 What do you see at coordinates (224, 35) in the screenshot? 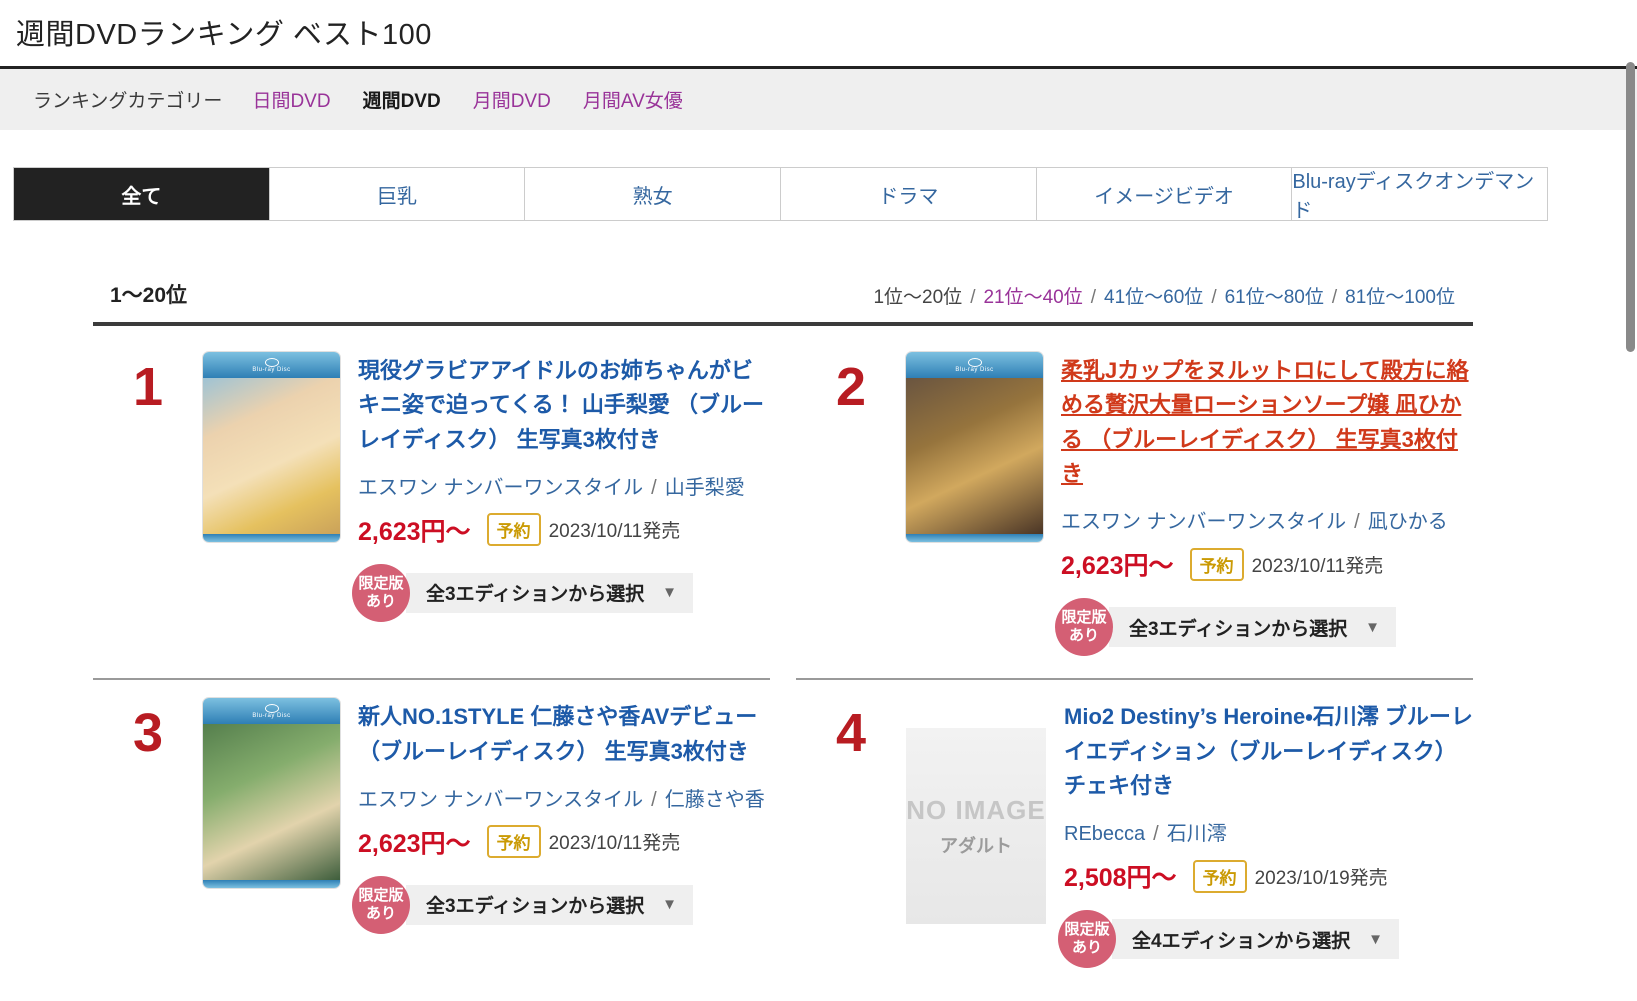
I see `page-title: 週間DVDランキング ベスト100` at bounding box center [224, 35].